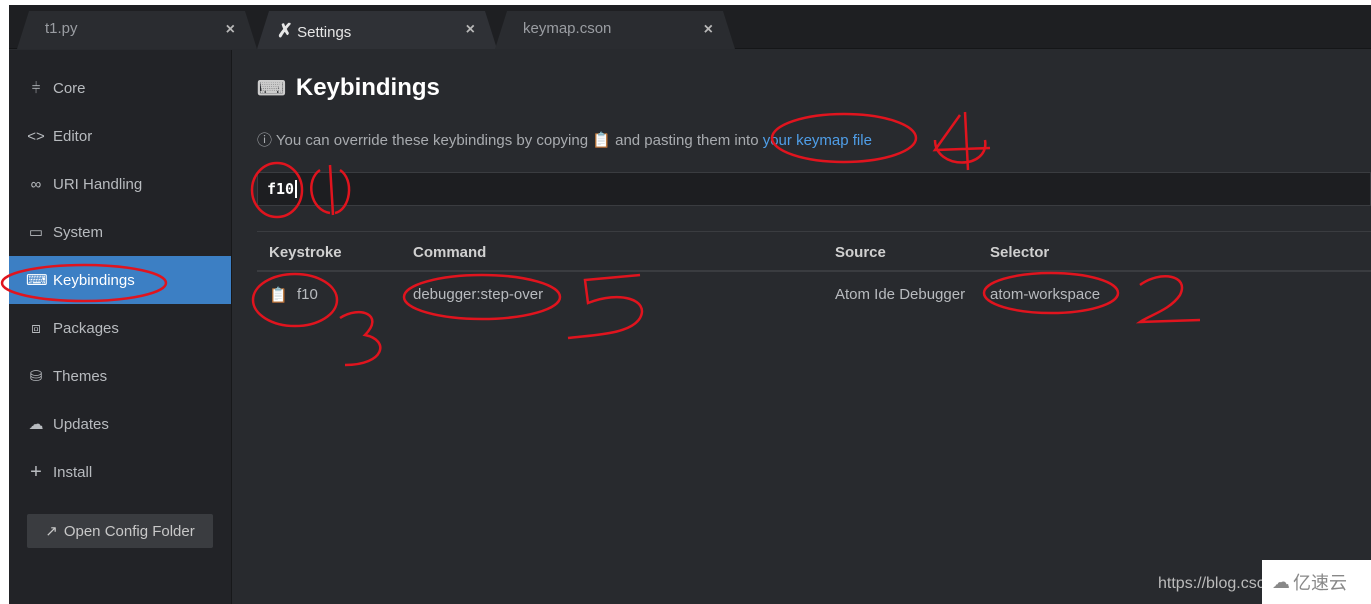  I want to click on title-text: Keybindings, so click(367, 87).